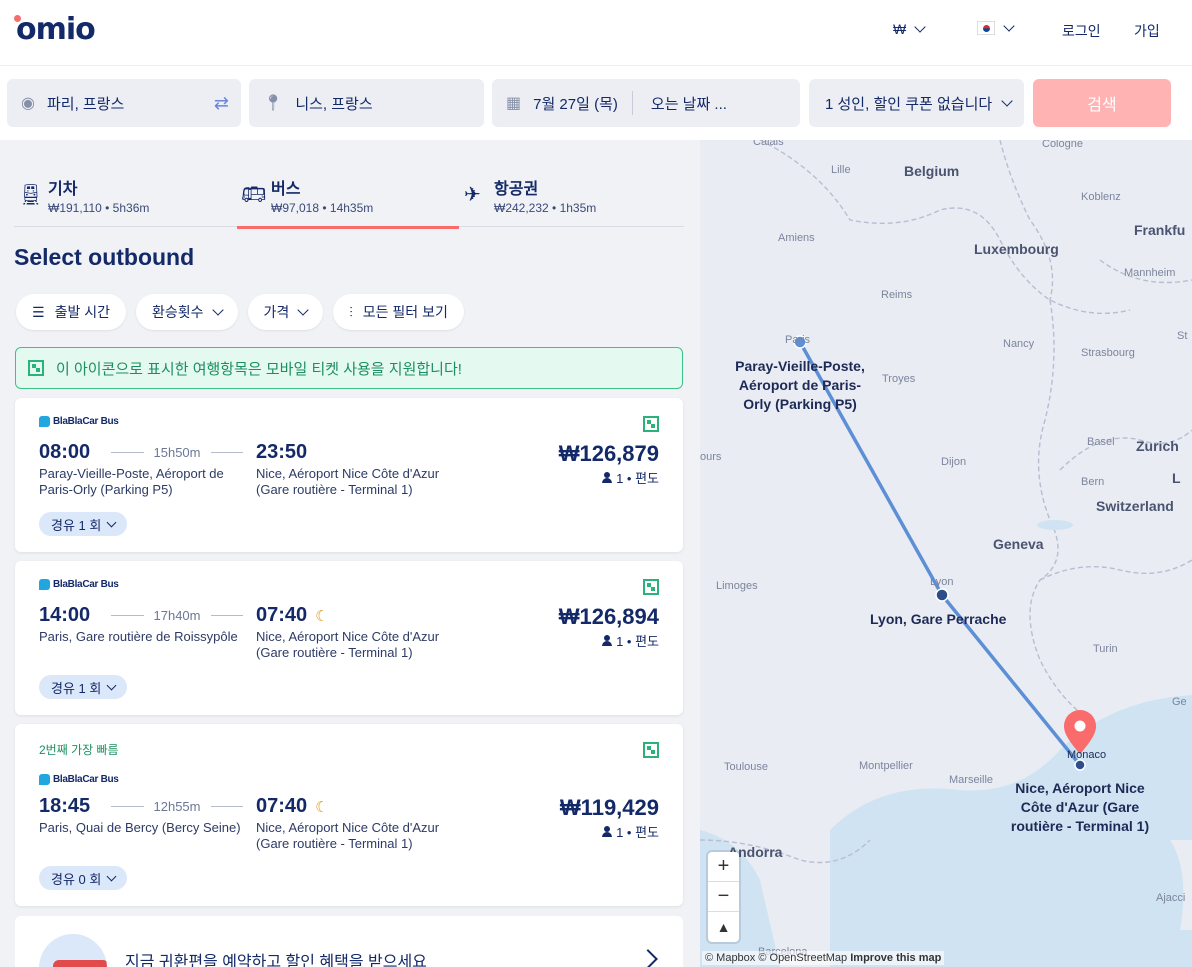 This screenshot has width=1192, height=967. What do you see at coordinates (276, 312) in the screenshot?
I see `filter-label: 가격` at bounding box center [276, 312].